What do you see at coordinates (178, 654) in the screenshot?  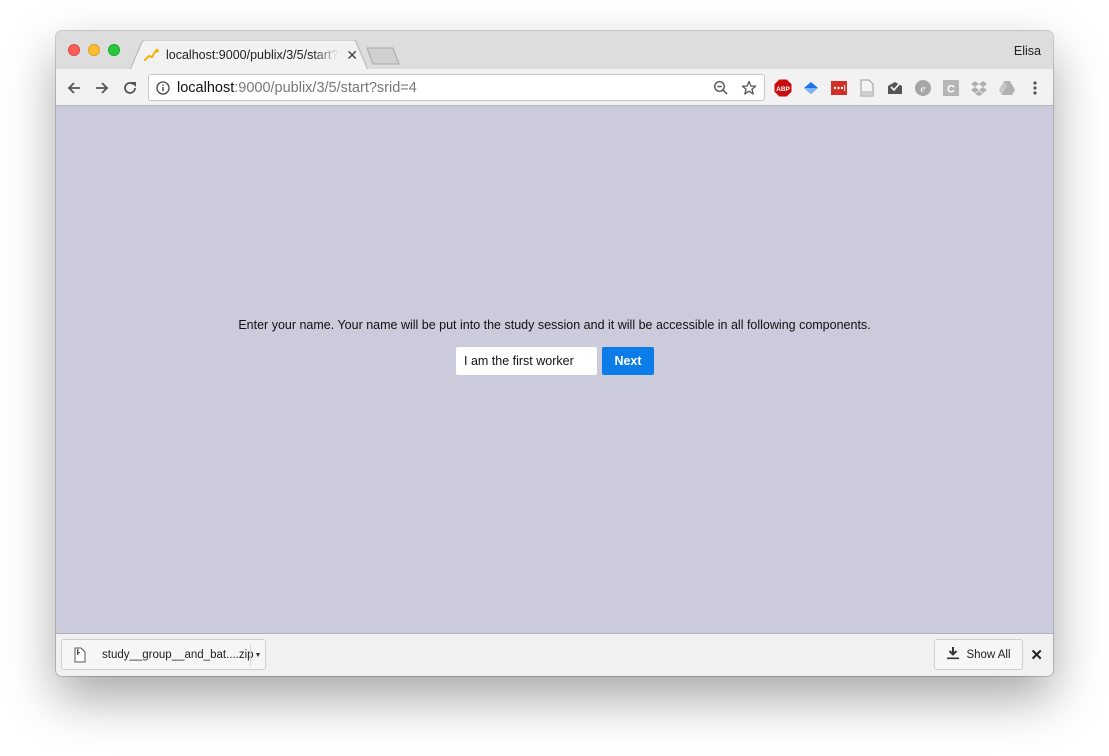 I see `download-file-name: study__group__and_bat....zip` at bounding box center [178, 654].